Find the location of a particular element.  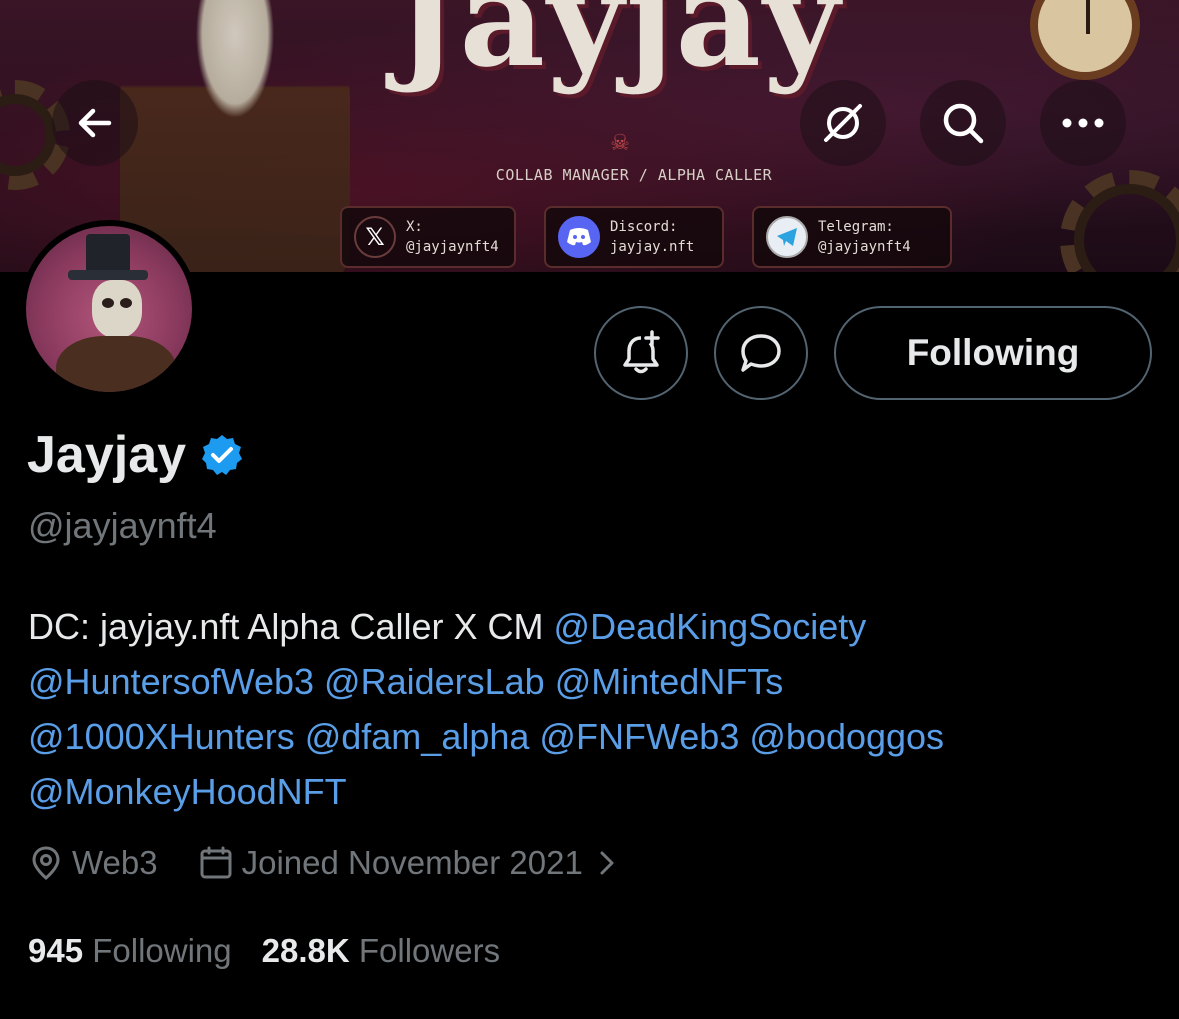

skull-icon: ☠ is located at coordinates (620, 142).